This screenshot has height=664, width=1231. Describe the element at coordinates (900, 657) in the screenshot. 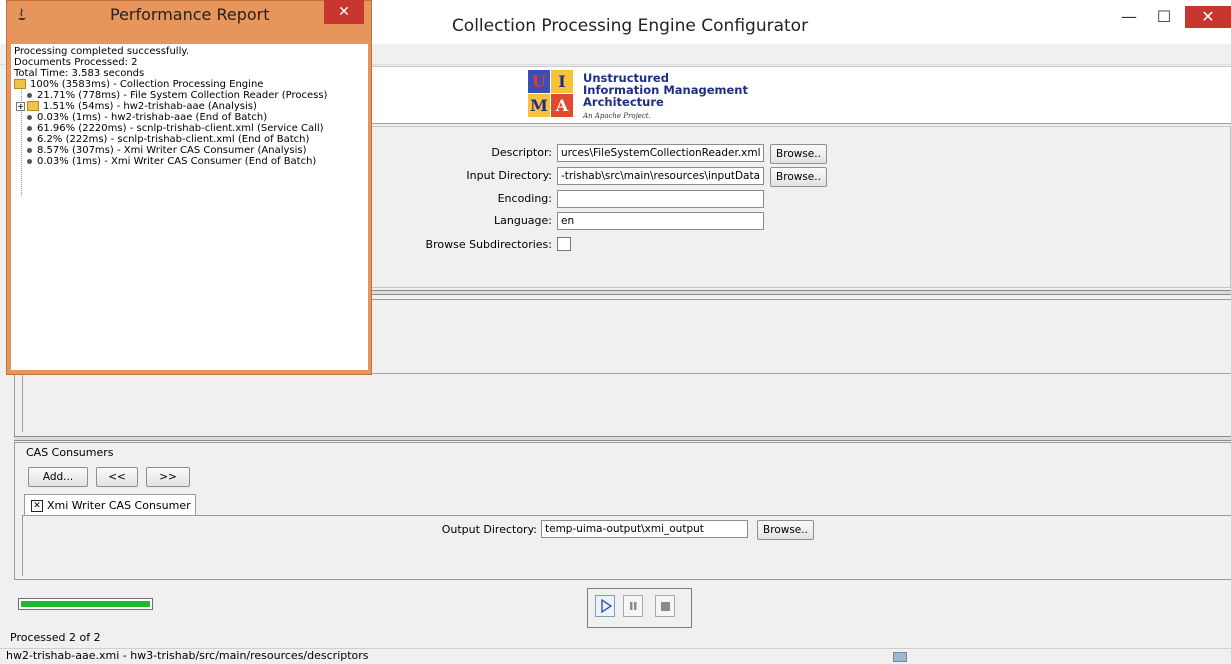

I see `status-icon` at that location.